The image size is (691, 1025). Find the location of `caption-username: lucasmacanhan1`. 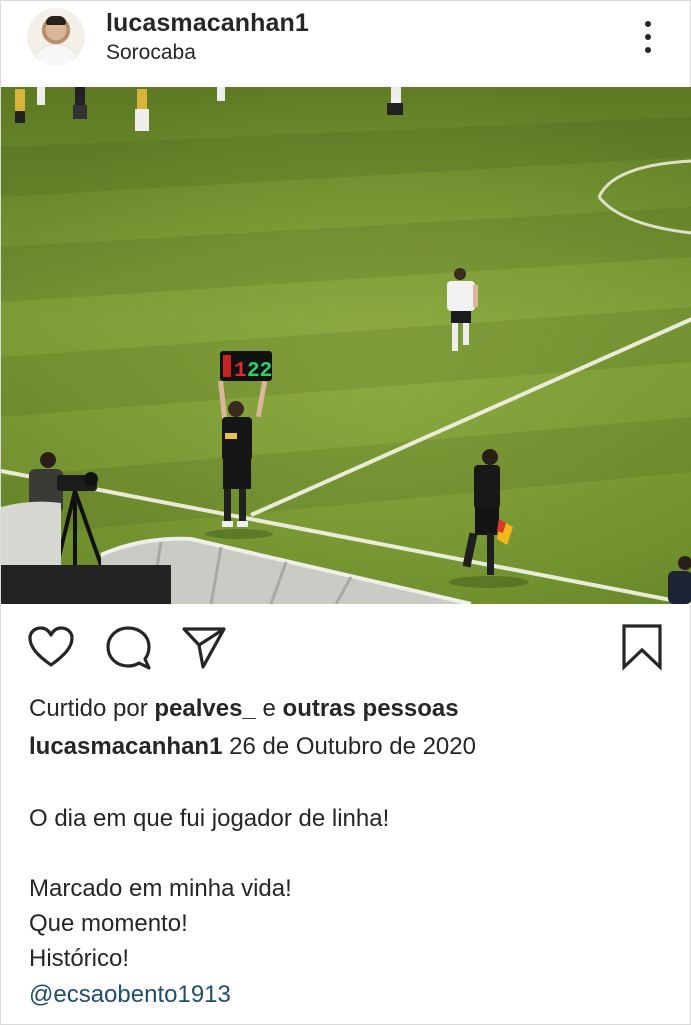

caption-username: lucasmacanhan1 is located at coordinates (125, 746).